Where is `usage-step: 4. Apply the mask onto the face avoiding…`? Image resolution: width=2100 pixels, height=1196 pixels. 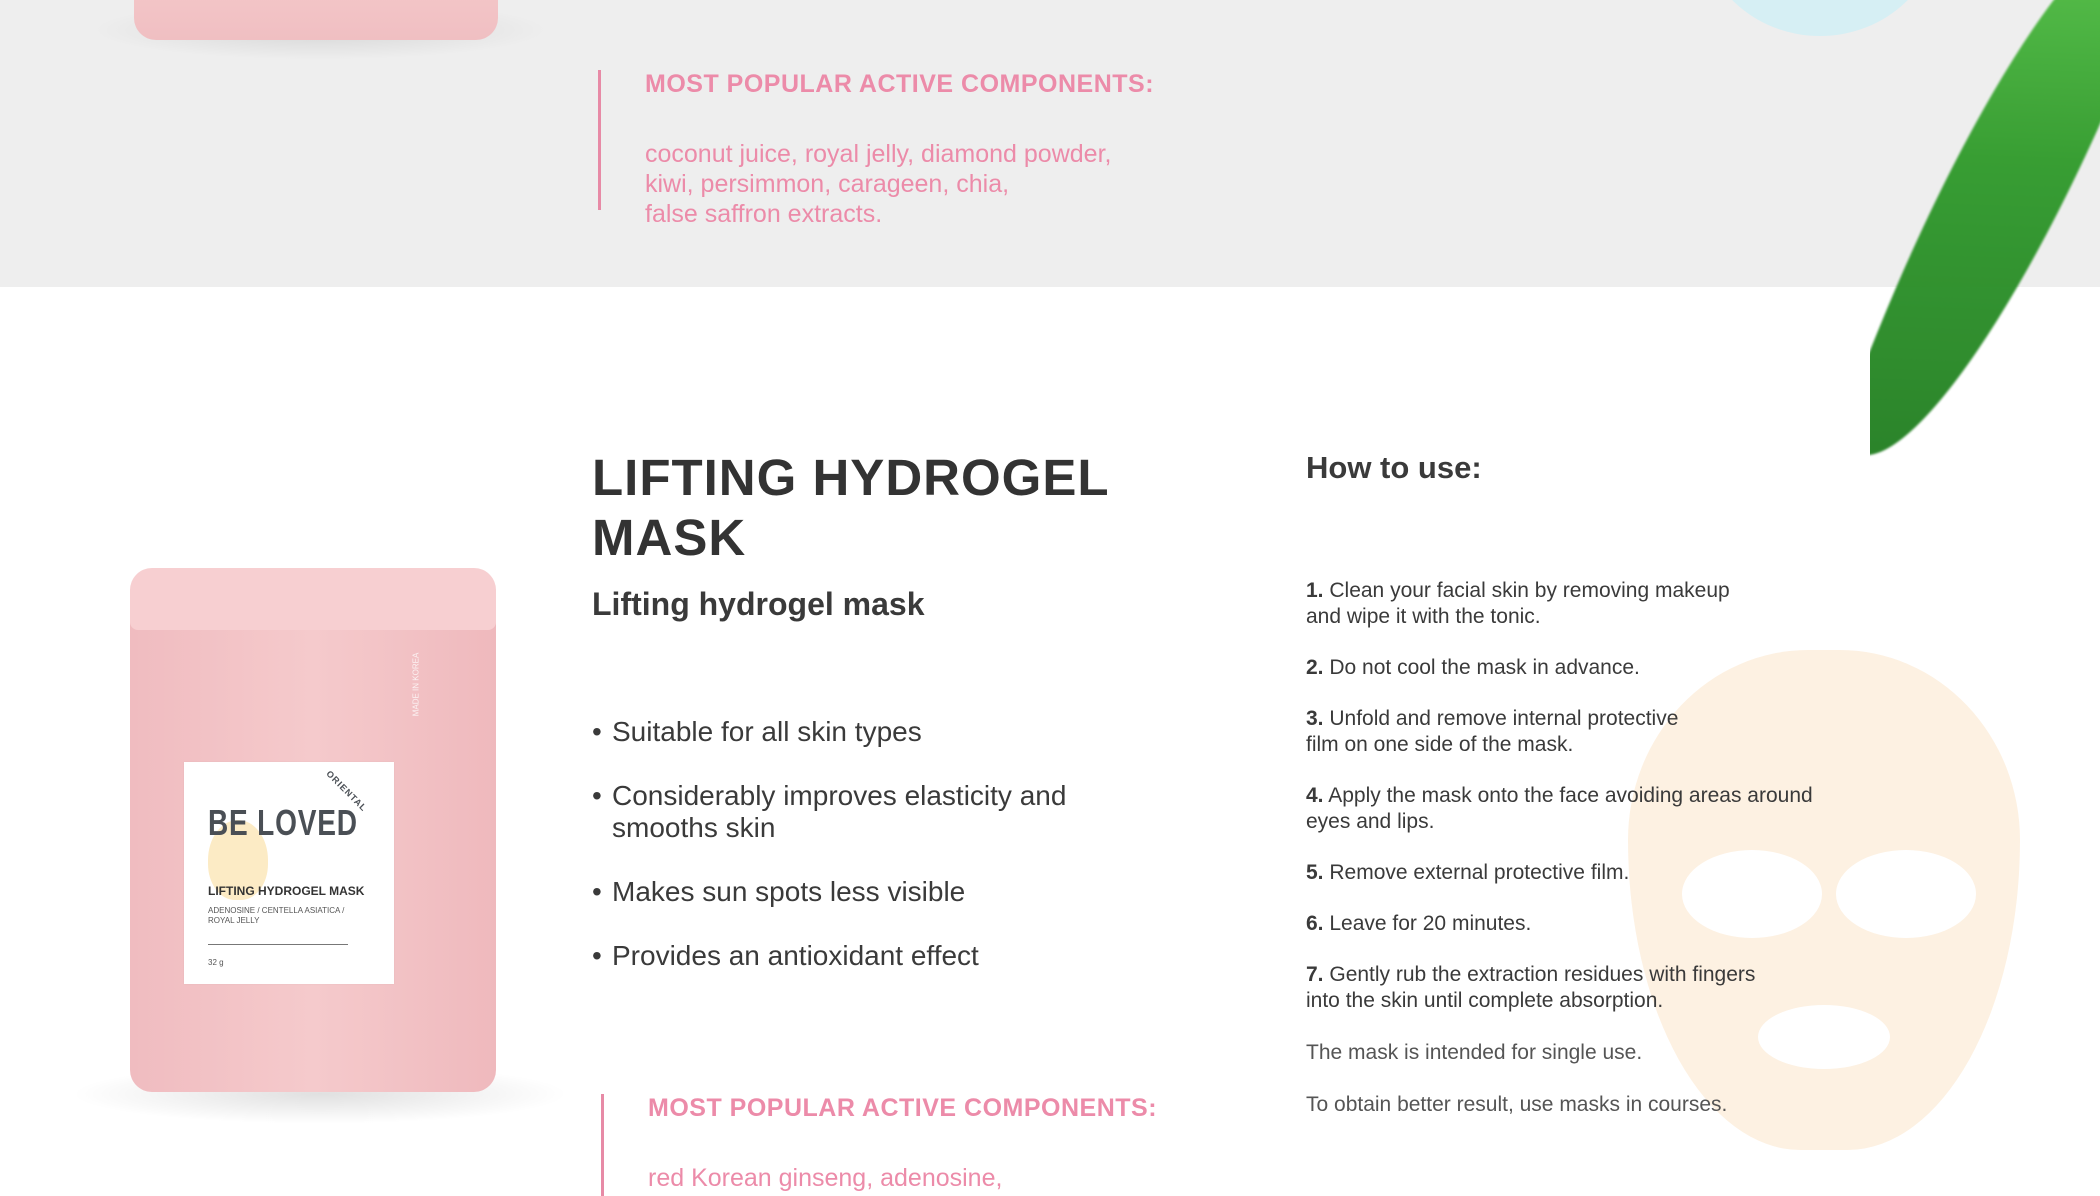 usage-step: 4. Apply the mask onto the face avoiding… is located at coordinates (1626, 809).